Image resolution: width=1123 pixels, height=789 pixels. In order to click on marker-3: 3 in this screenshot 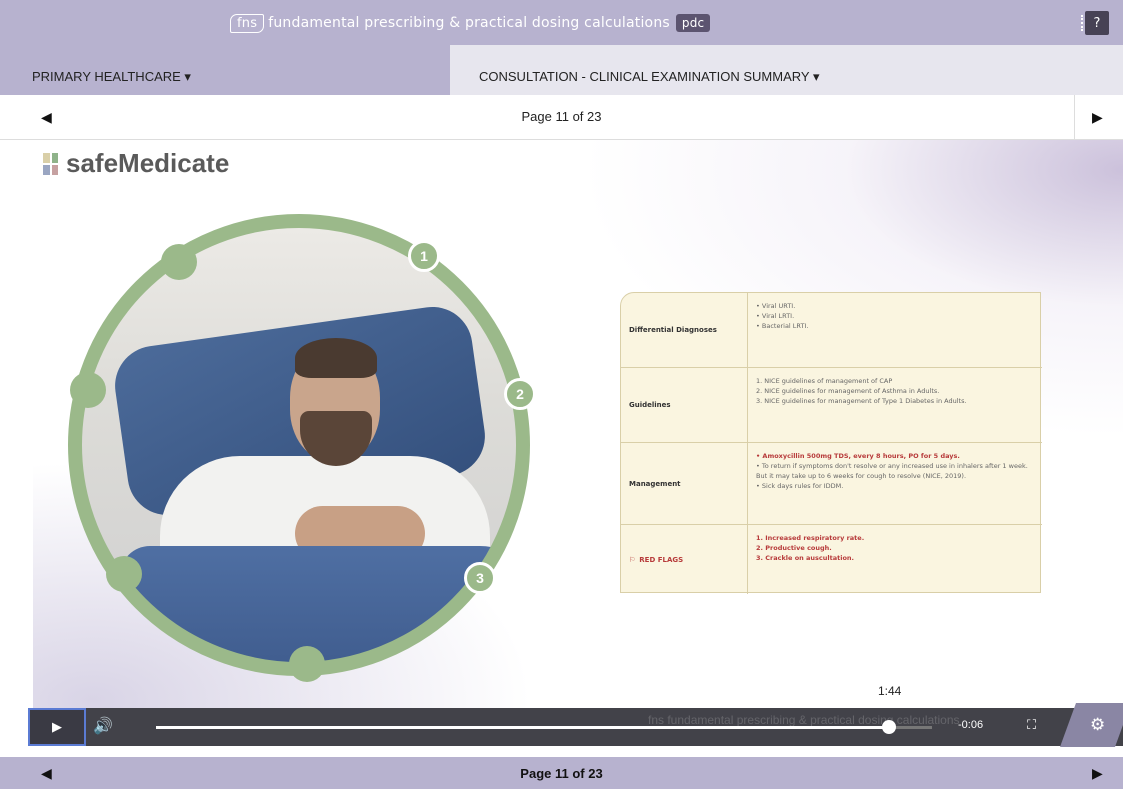, I will do `click(480, 578)`.